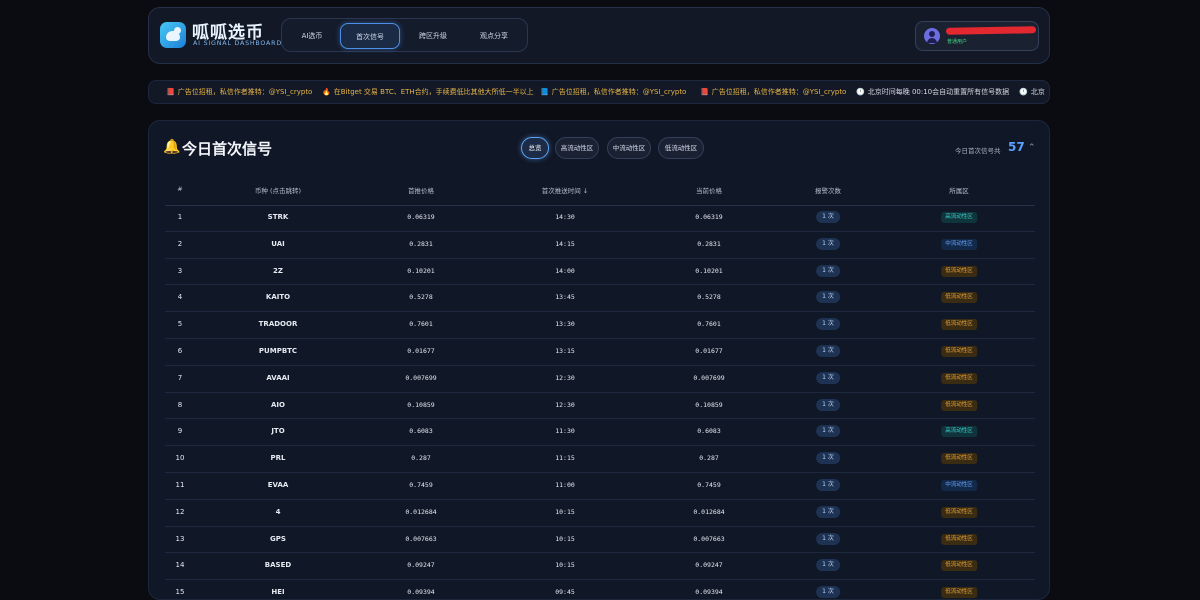 The height and width of the screenshot is (600, 1200). Describe the element at coordinates (600, 325) in the screenshot. I see `table-row: 5 TRADOOR 0.7601 13:30 0.7601 1 次 低流动性区` at that location.